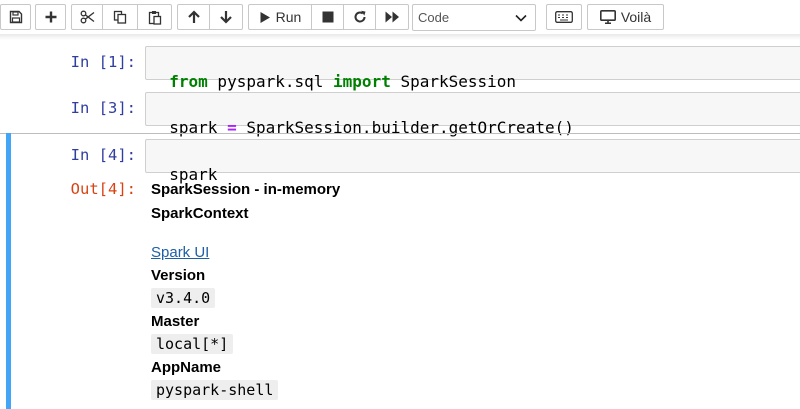  I want to click on spark-ui-link: Spark UI, so click(180, 252).